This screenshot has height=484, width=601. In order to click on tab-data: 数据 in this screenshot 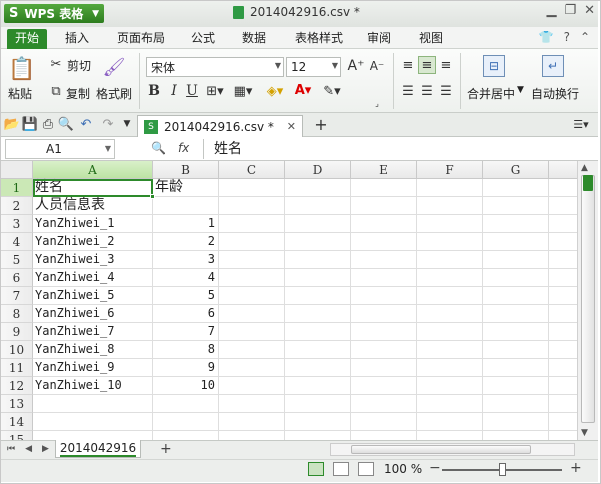, I will do `click(254, 39)`.